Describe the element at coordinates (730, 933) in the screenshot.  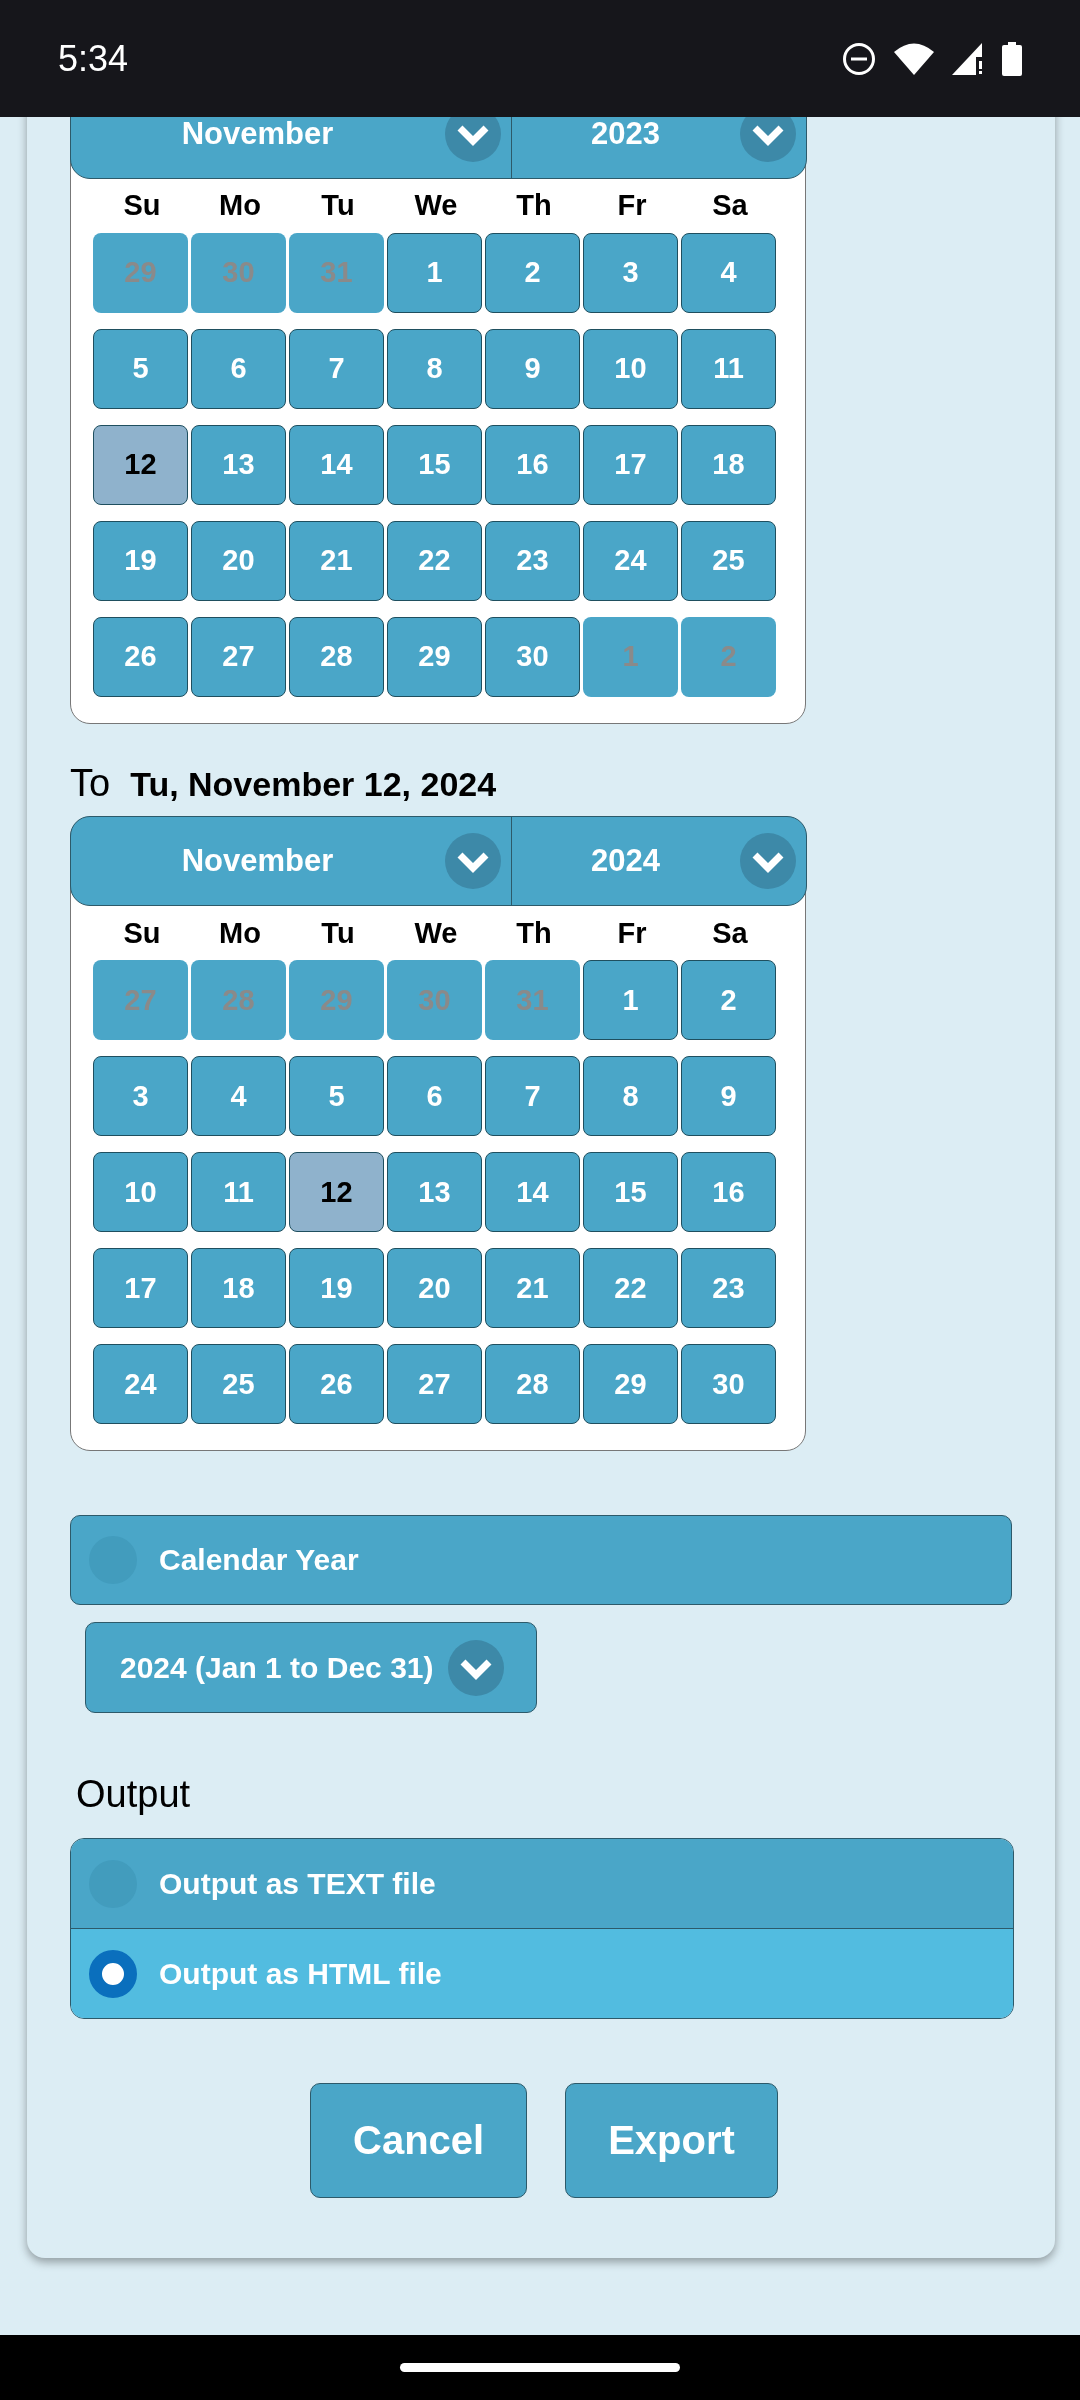
I see `weekday-label: Sa` at that location.